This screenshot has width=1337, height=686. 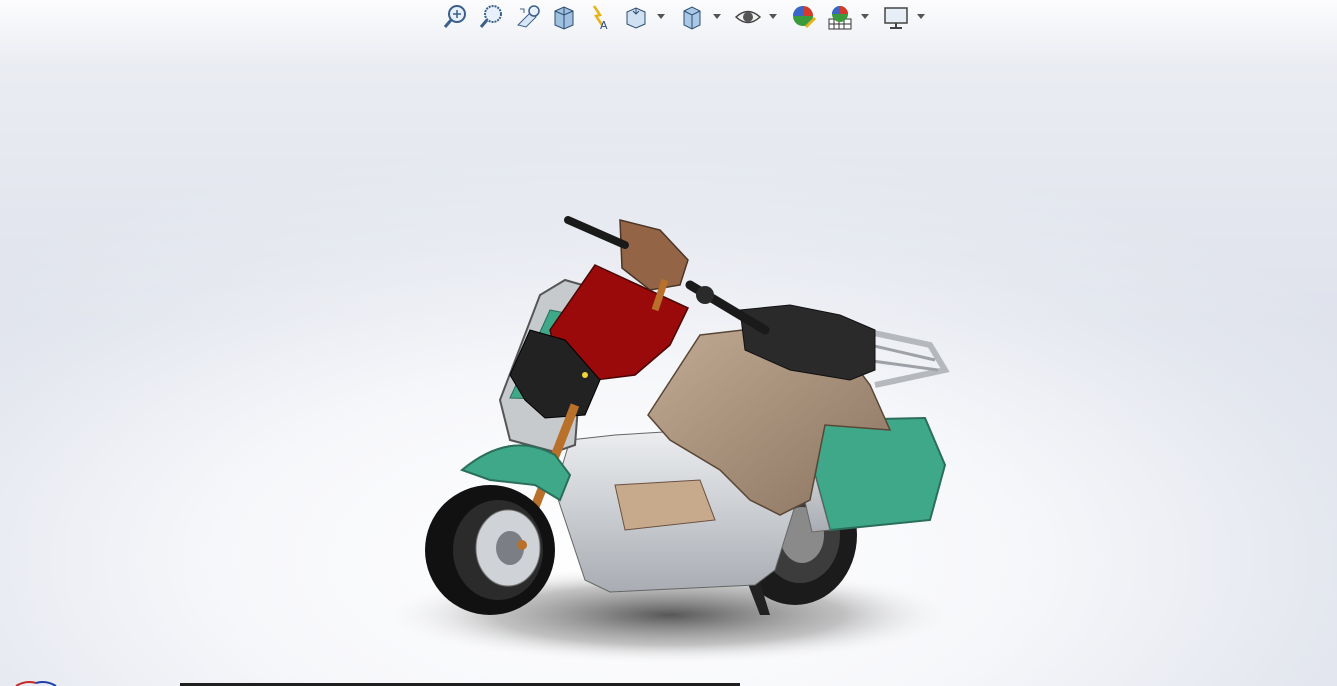 I want to click on heads-up-view-toolbar: A, so click(x=686, y=17).